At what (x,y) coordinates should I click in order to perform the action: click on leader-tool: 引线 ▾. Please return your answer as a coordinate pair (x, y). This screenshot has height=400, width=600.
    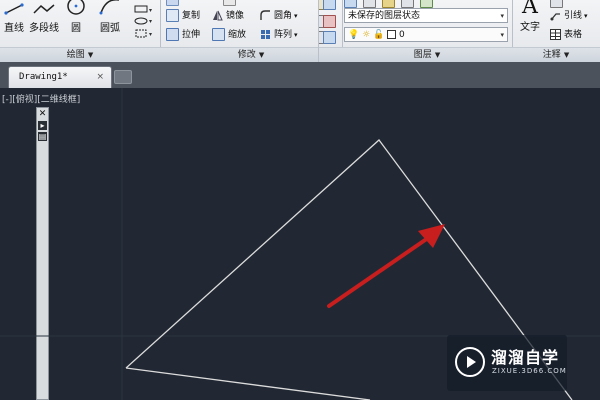
    Looking at the image, I should click on (569, 16).